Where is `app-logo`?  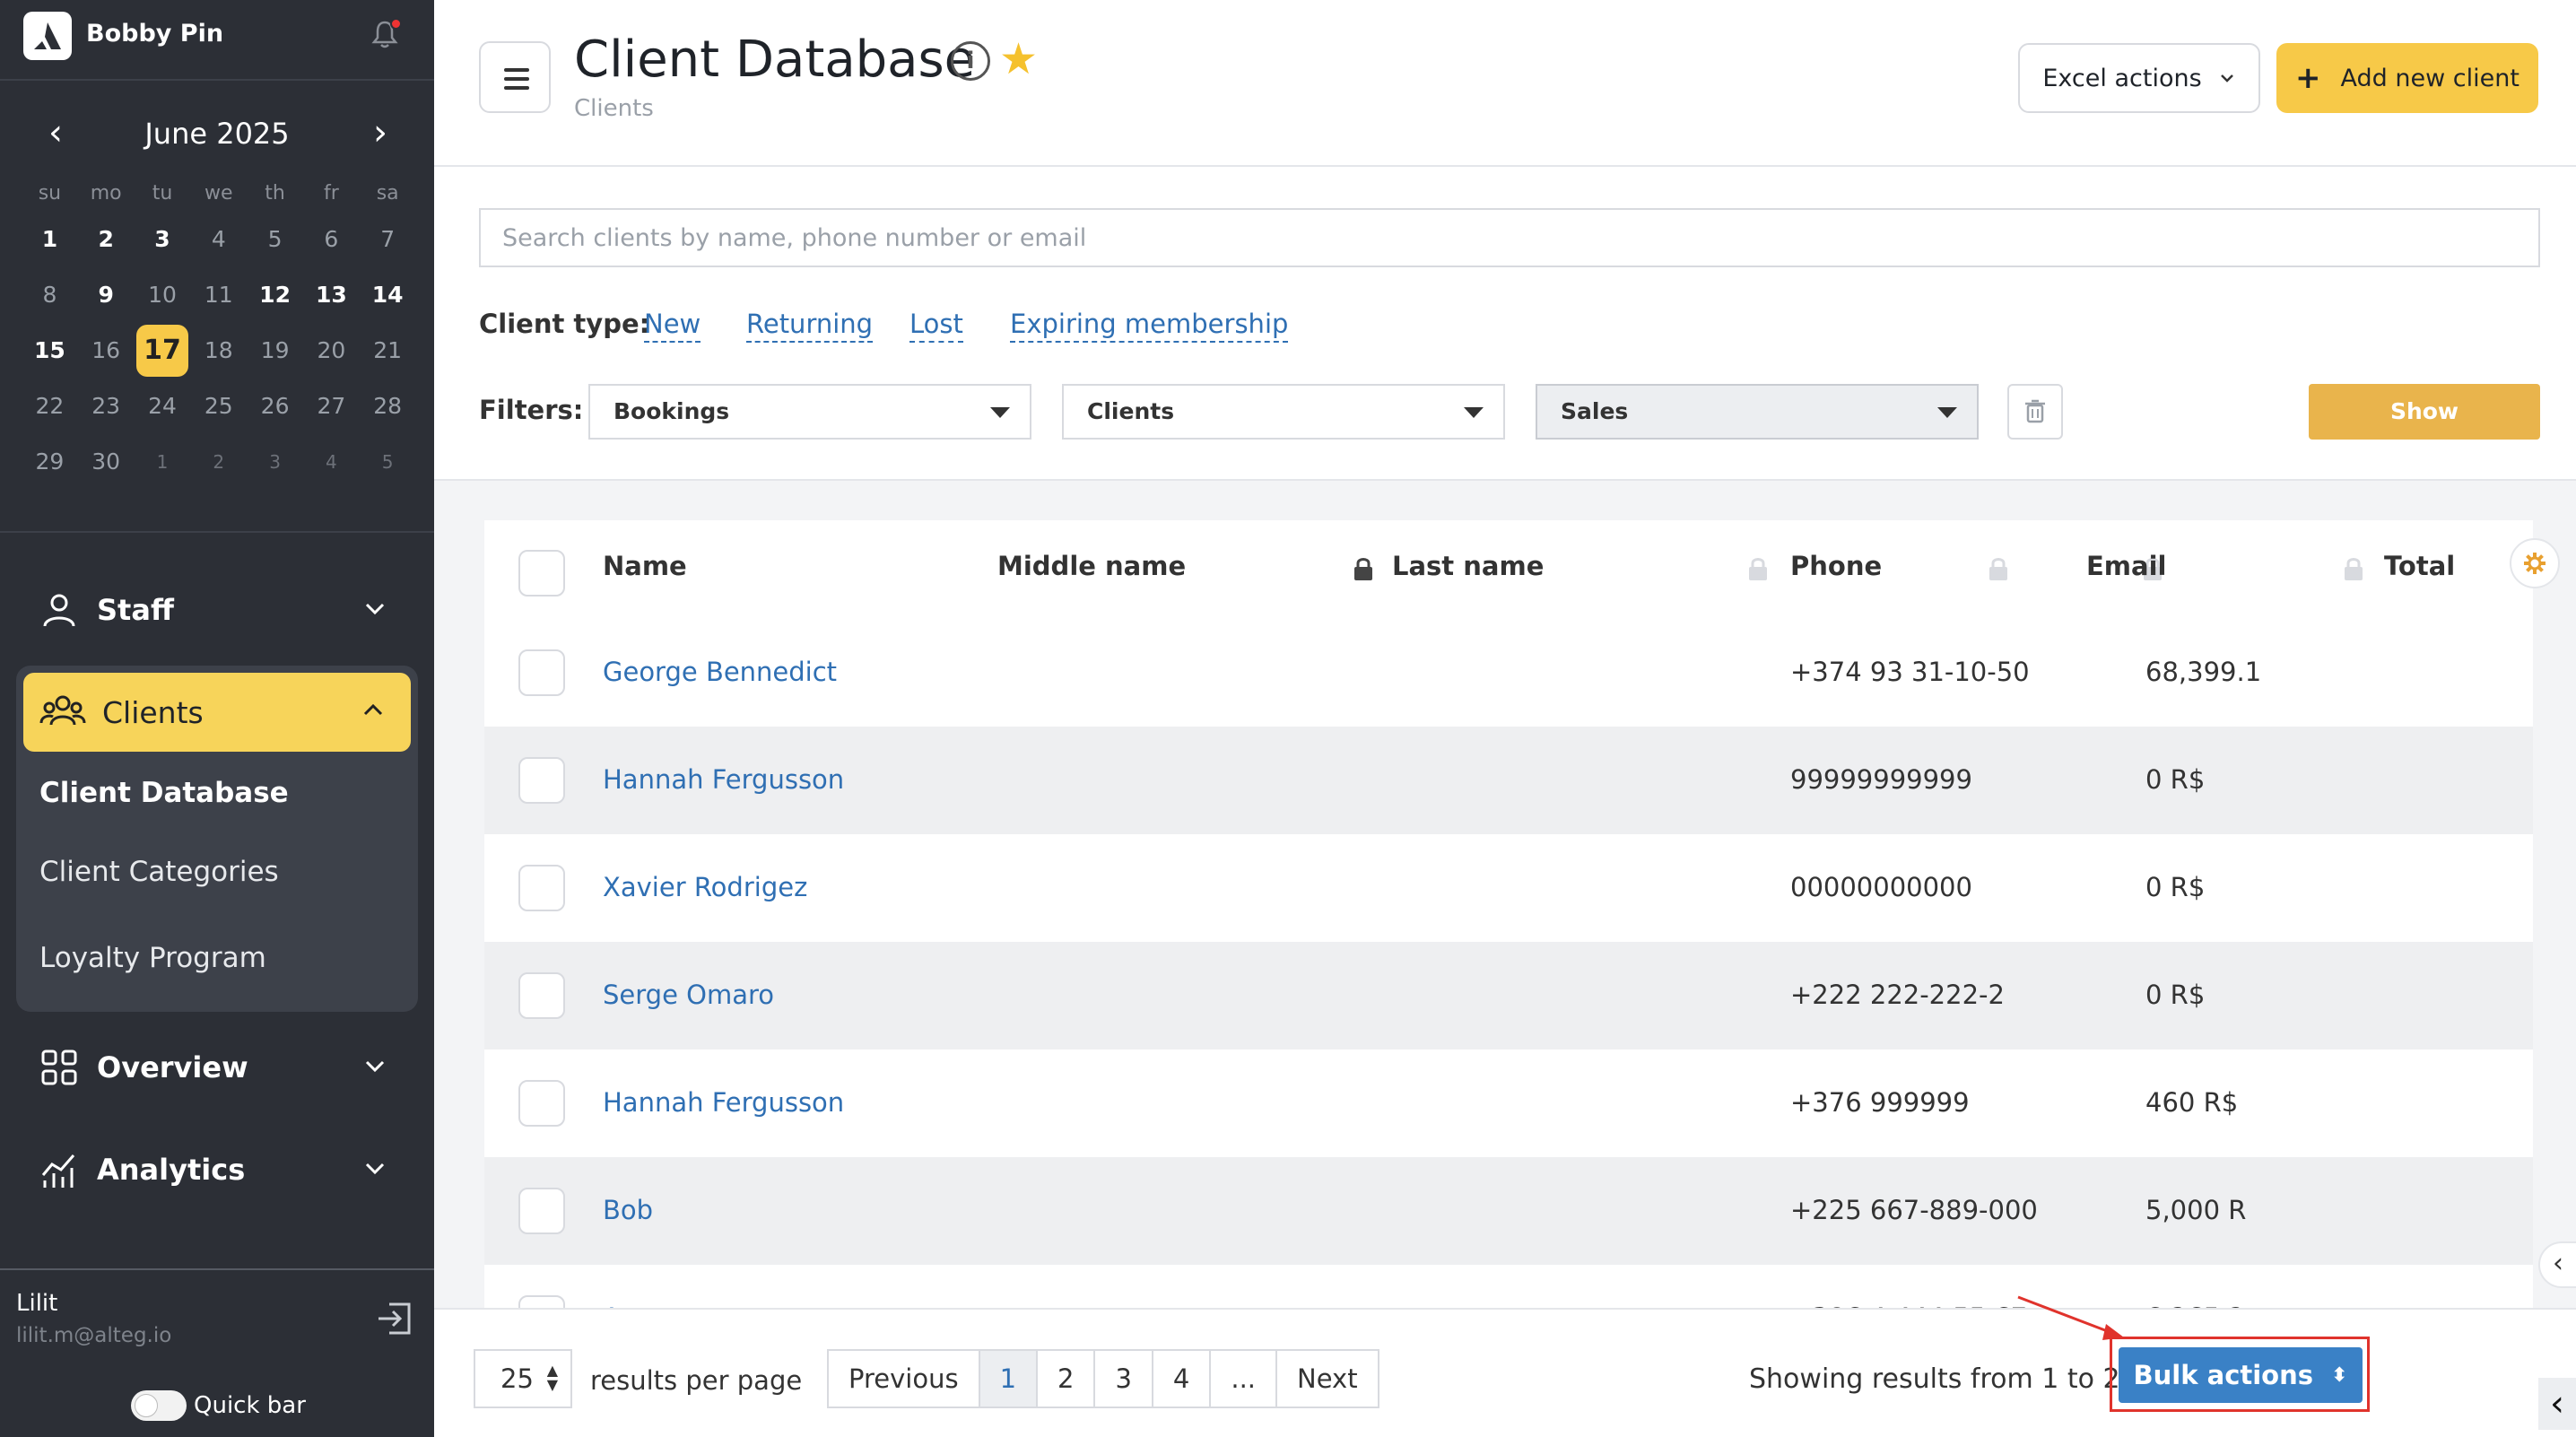 app-logo is located at coordinates (47, 36).